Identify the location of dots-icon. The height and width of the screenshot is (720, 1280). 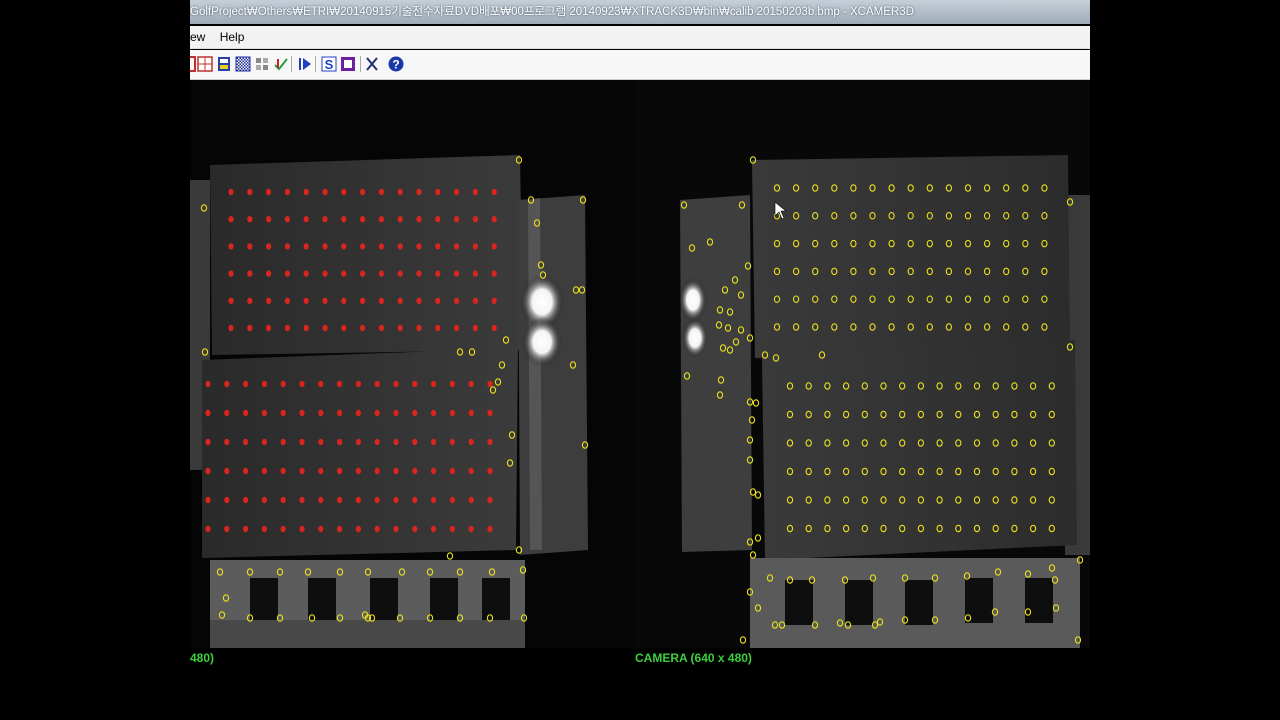
(262, 64).